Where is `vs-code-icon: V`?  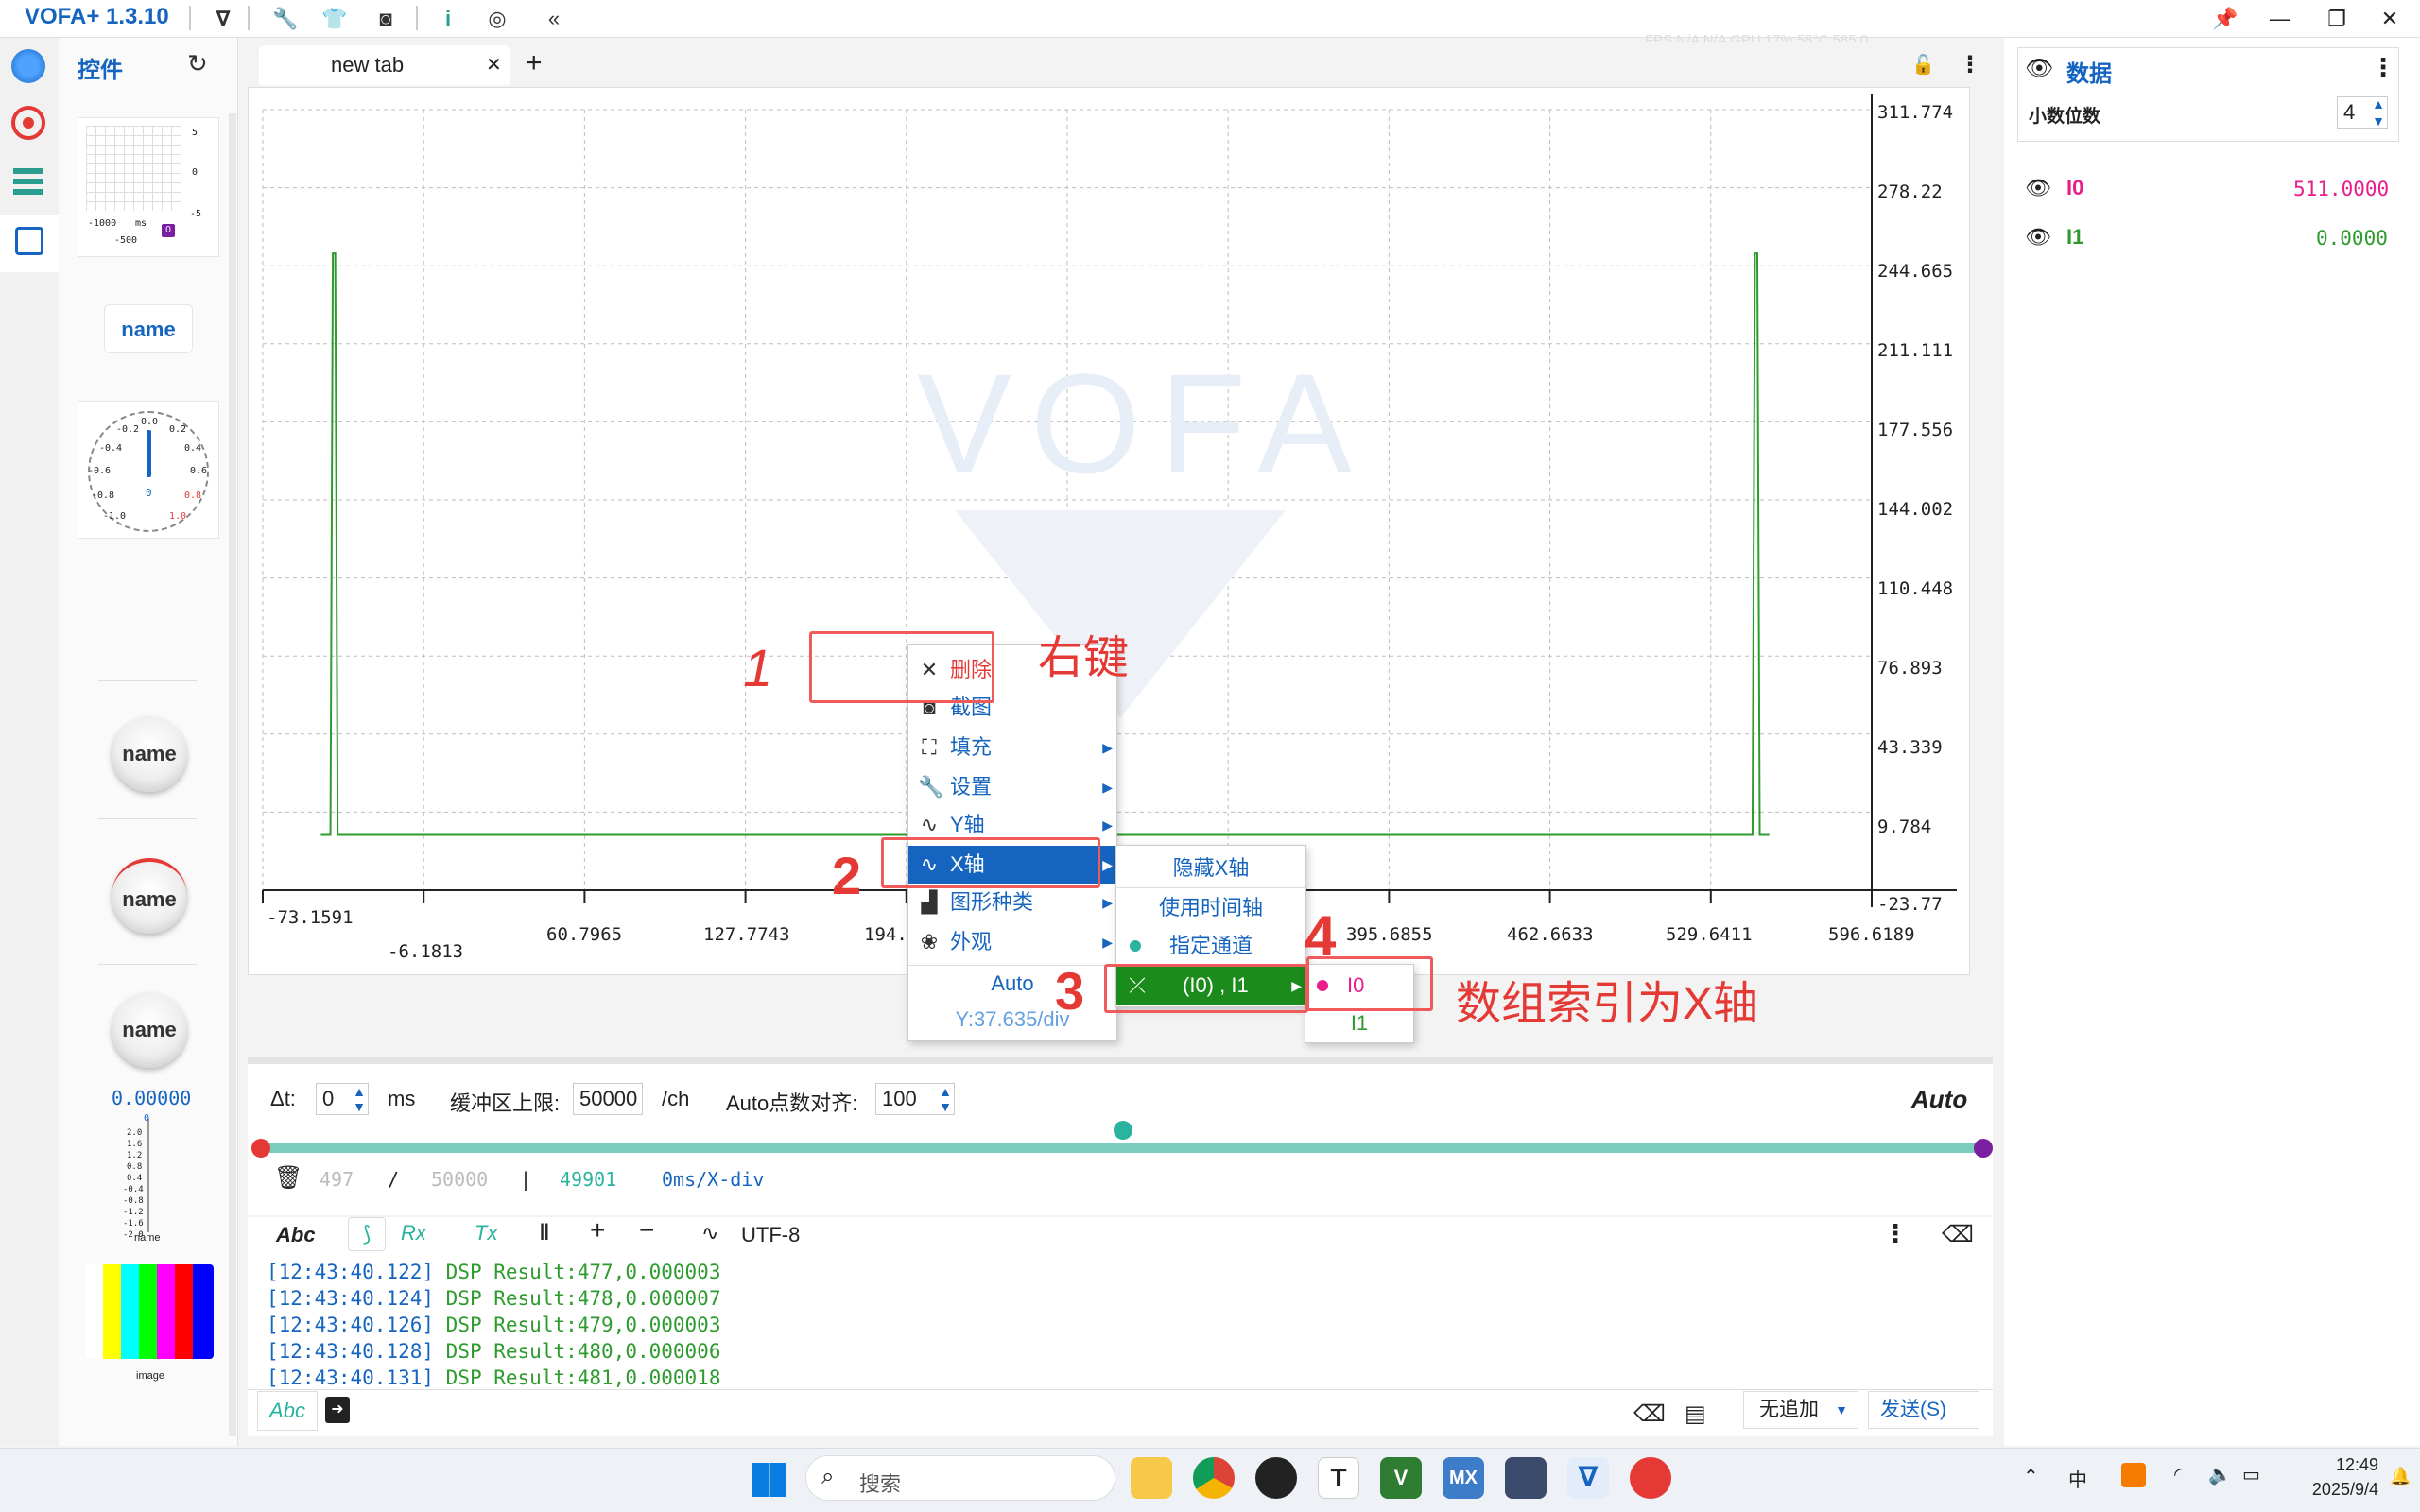
vs-code-icon: V is located at coordinates (1401, 1478).